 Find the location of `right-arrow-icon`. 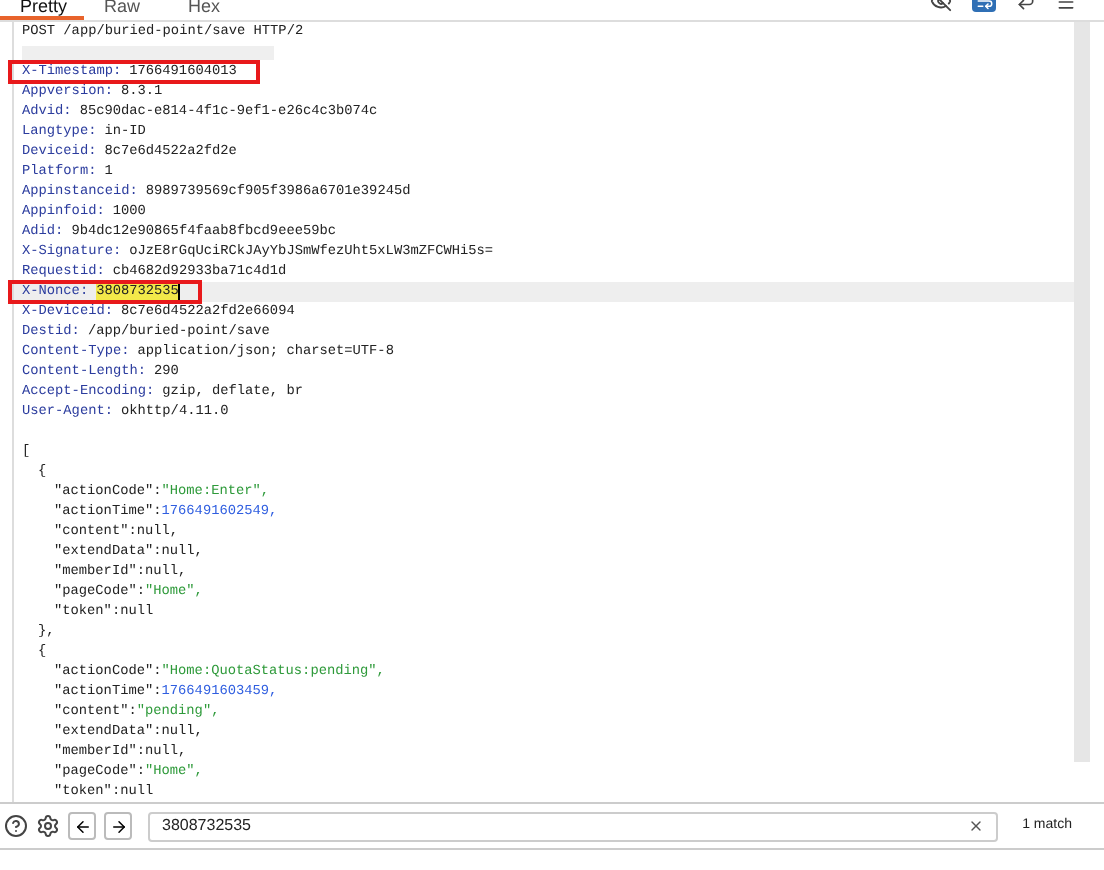

right-arrow-icon is located at coordinates (118, 826).